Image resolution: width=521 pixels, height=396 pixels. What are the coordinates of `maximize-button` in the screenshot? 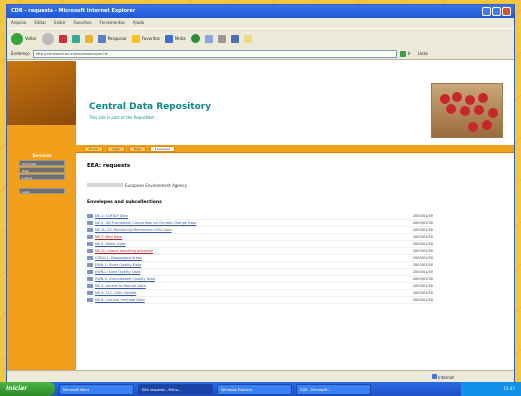 It's located at (496, 11).